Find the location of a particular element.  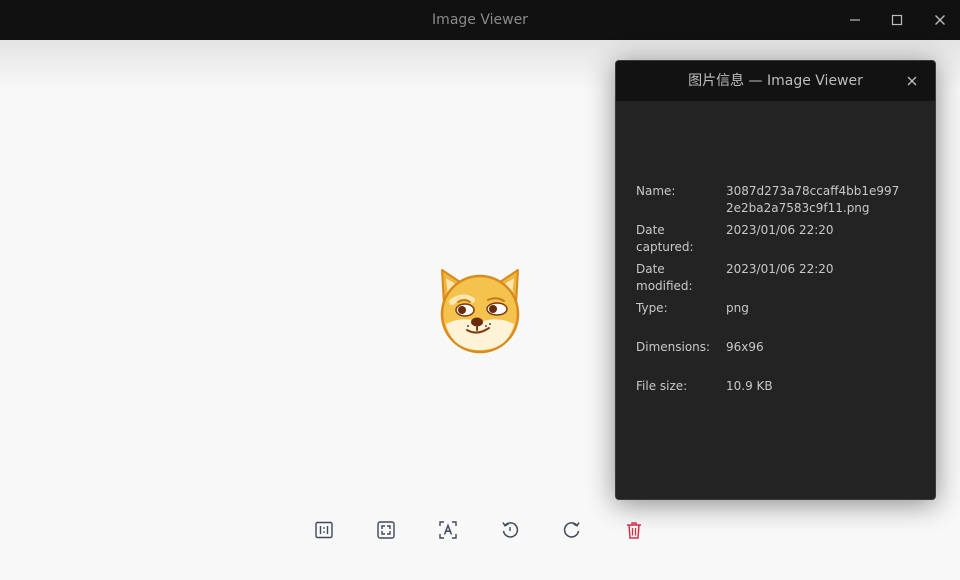

delete-icon is located at coordinates (634, 530).